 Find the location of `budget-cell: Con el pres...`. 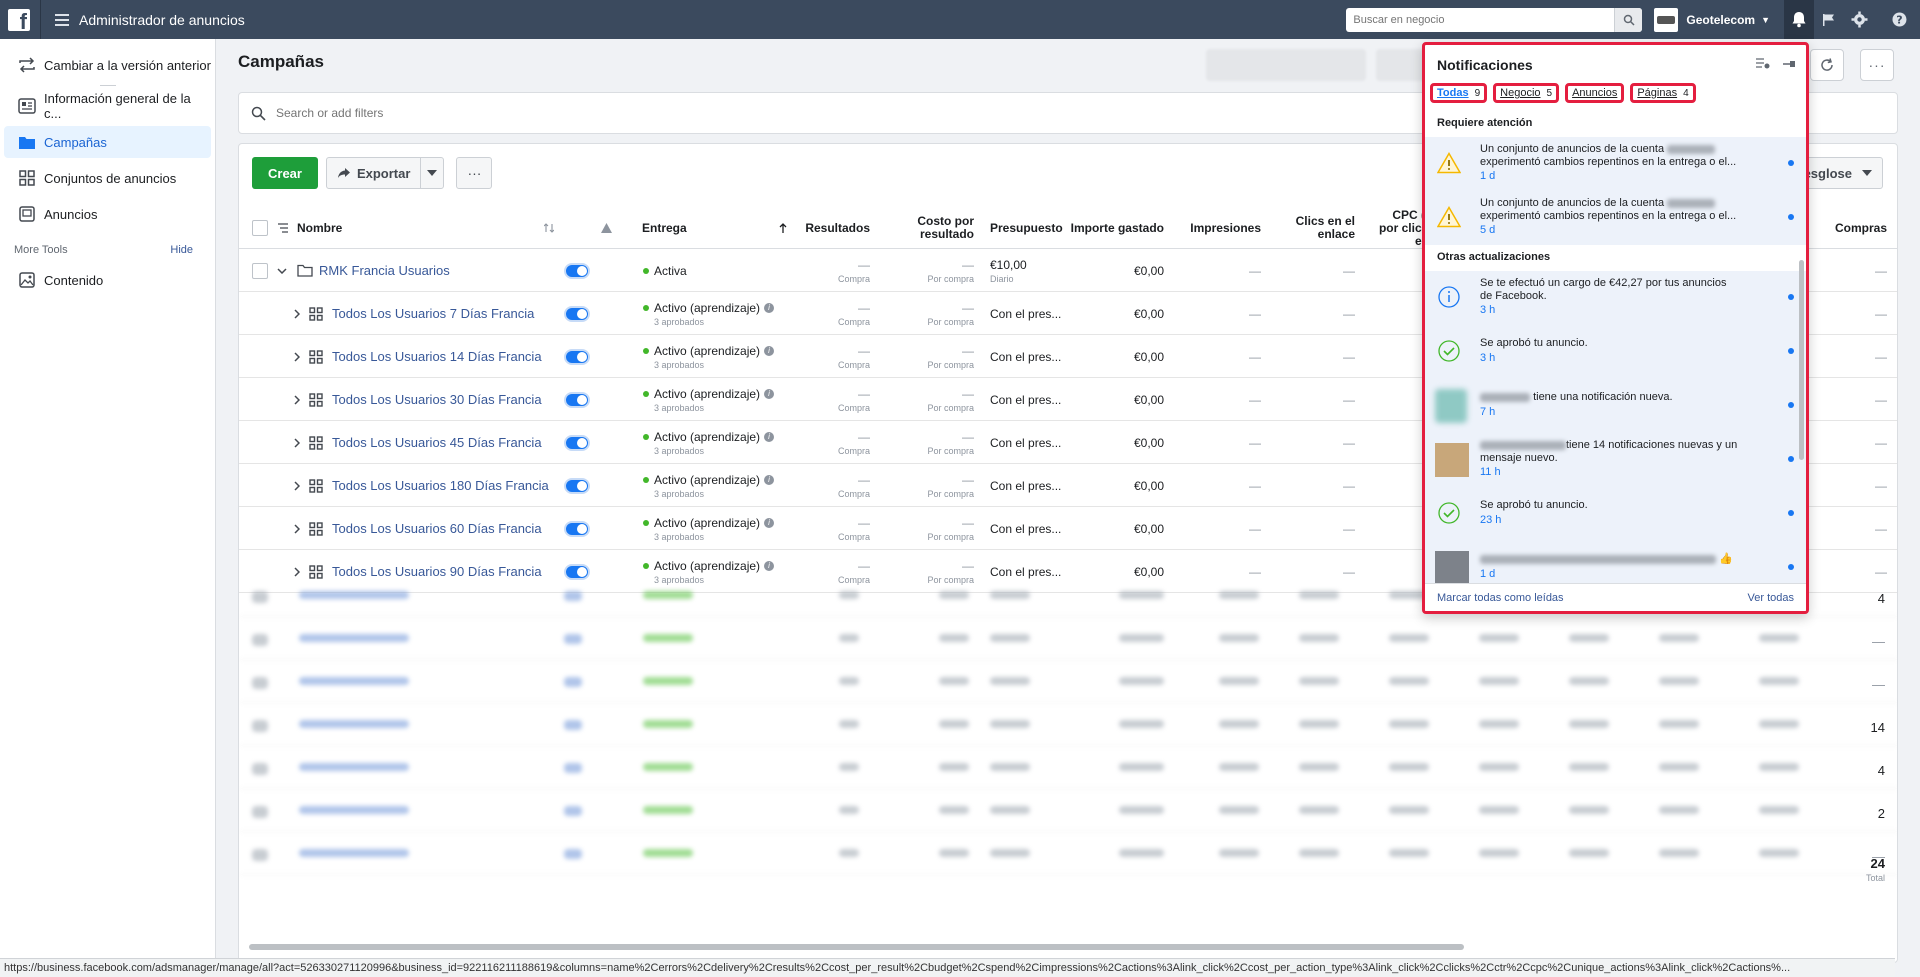

budget-cell: Con el pres... is located at coordinates (1026, 399).